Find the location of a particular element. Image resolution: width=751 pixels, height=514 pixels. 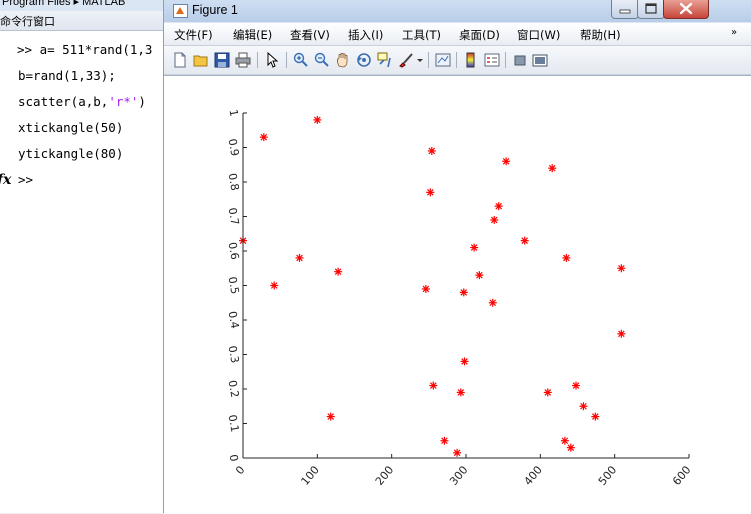

y-tick-label: 0.9 is located at coordinates (234, 147).